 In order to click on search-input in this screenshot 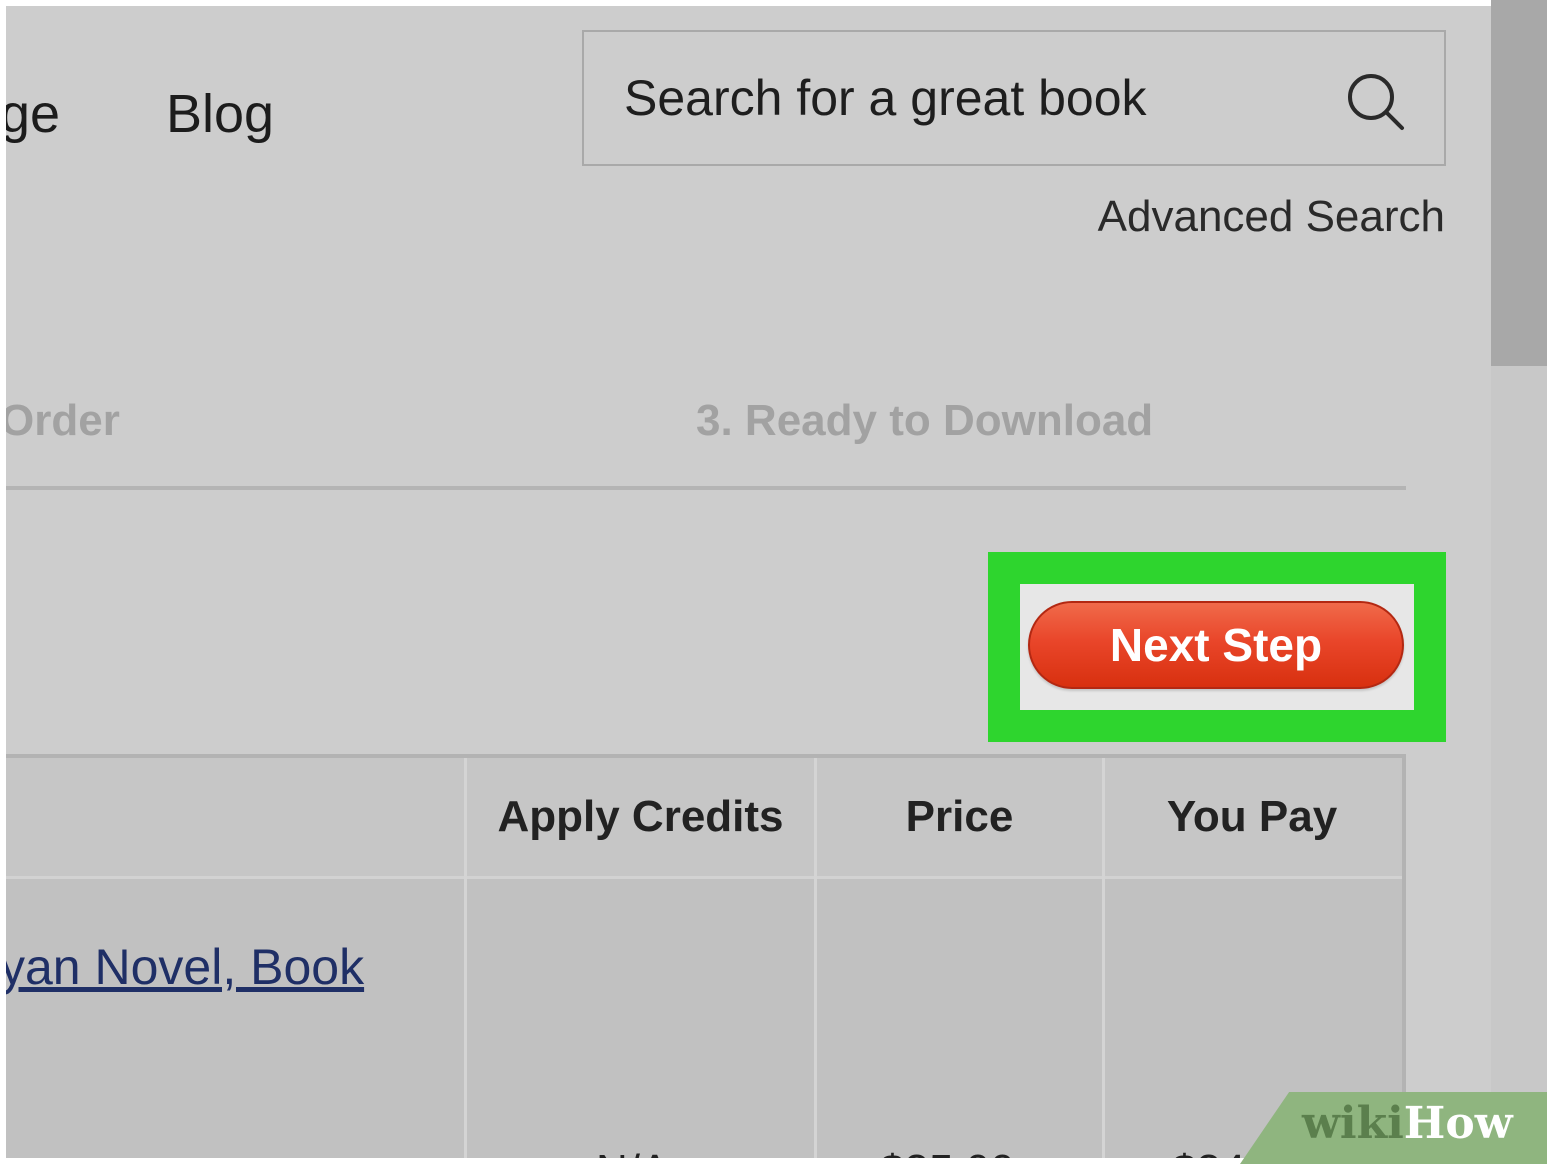, I will do `click(984, 98)`.